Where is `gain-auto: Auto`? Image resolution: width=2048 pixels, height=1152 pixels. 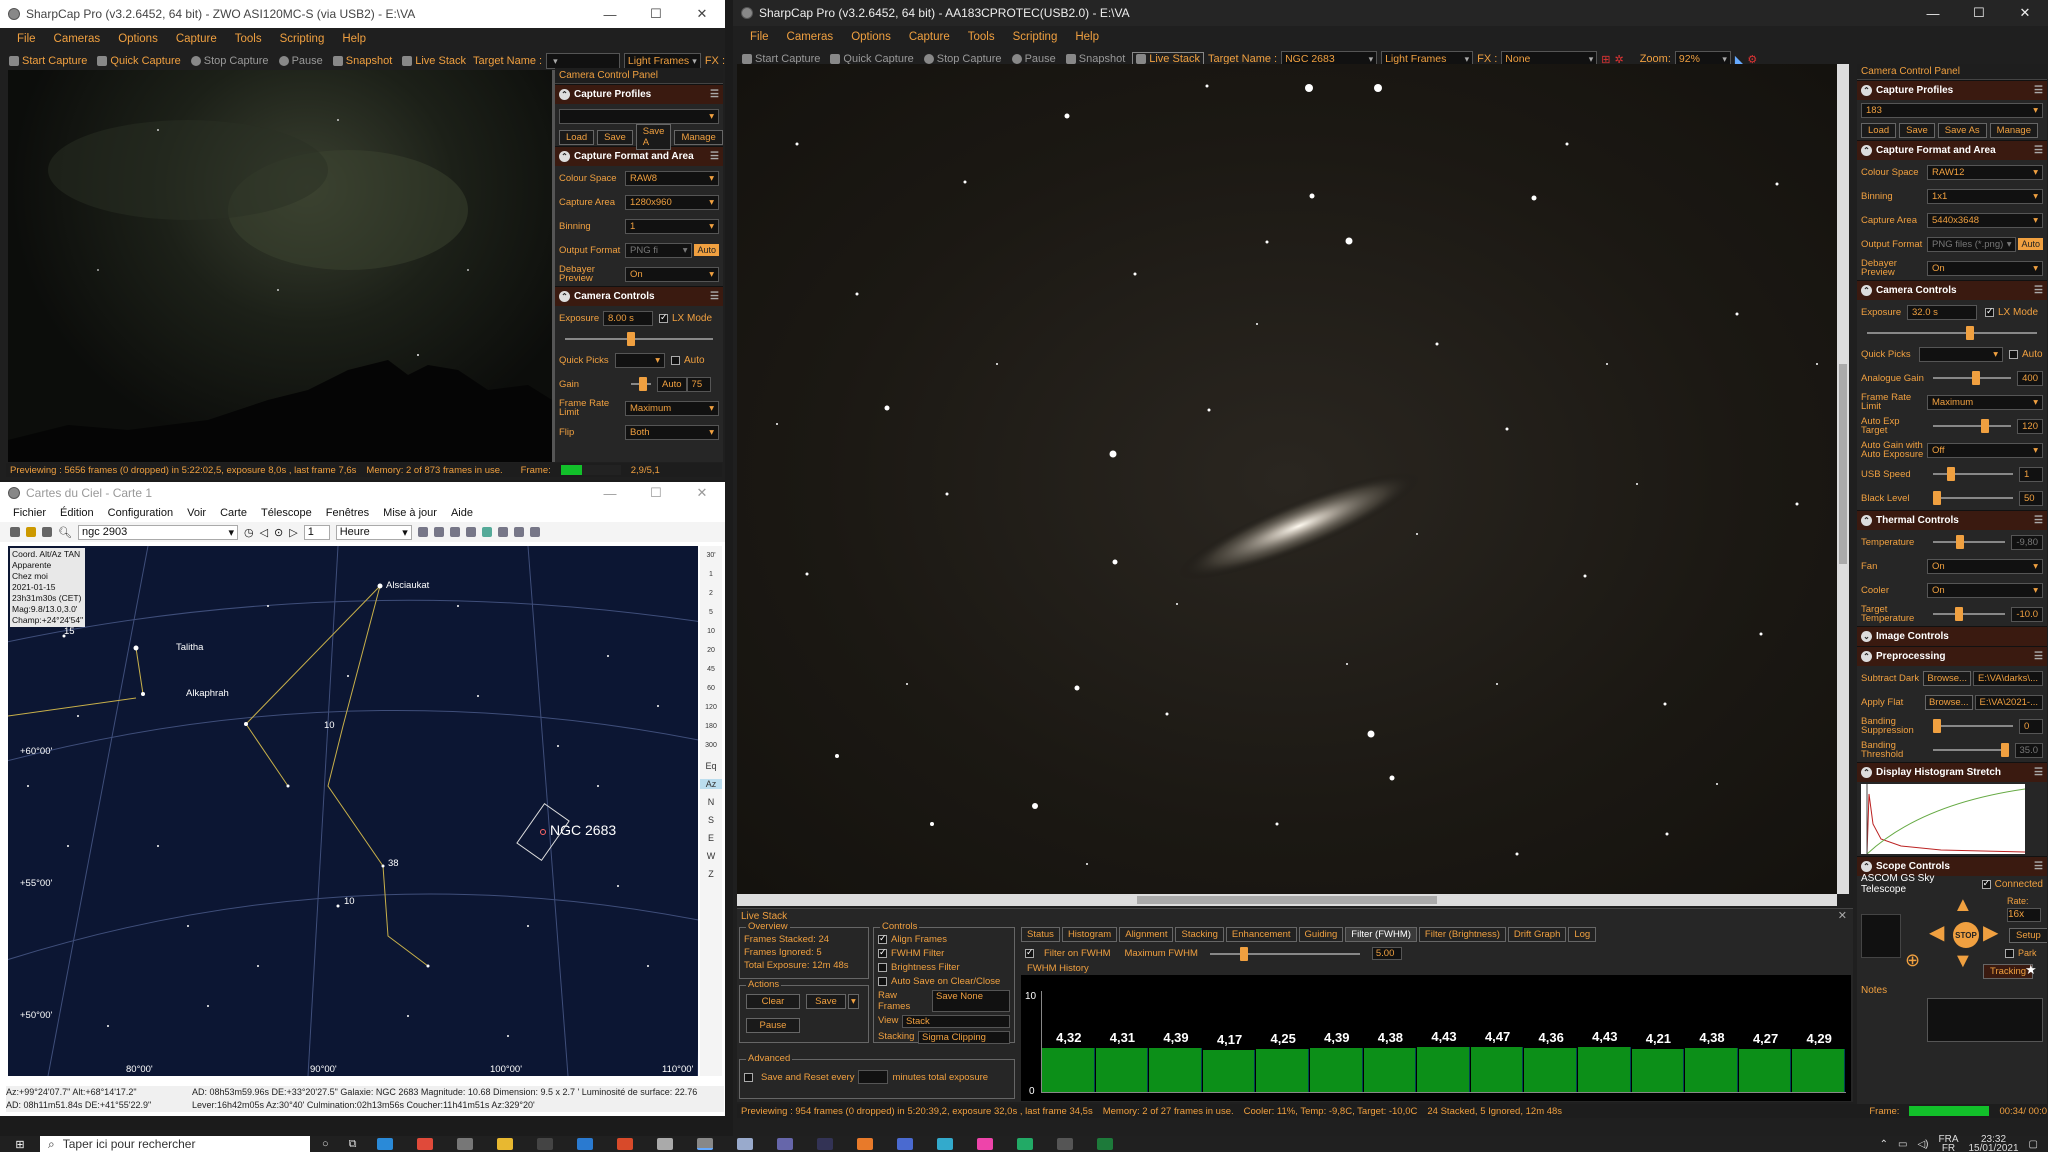
gain-auto: Auto is located at coordinates (672, 384).